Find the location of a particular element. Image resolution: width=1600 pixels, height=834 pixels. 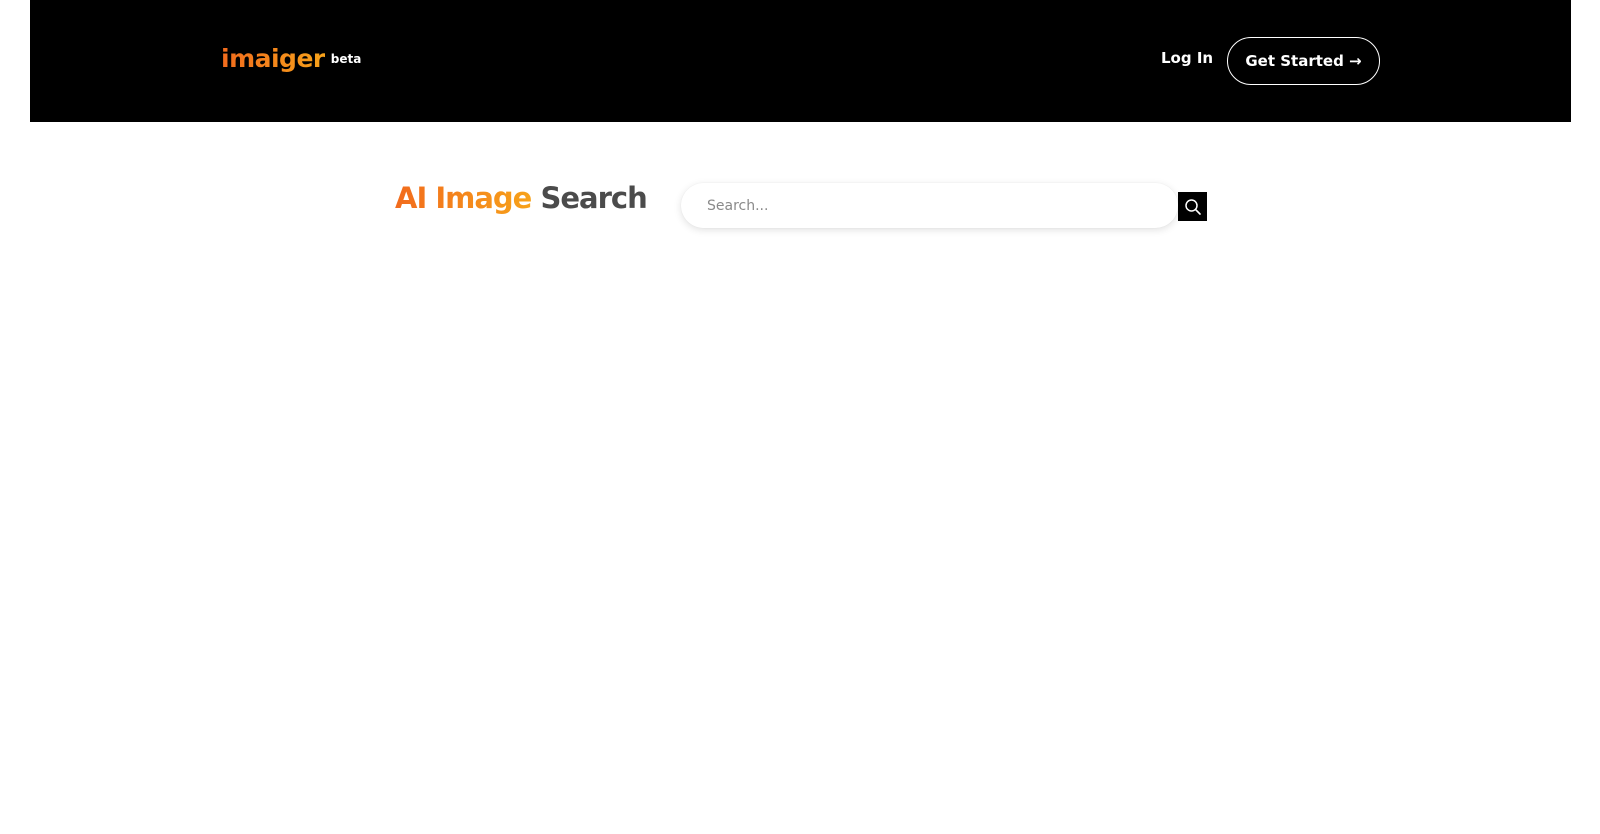

search-bar is located at coordinates (929, 205).